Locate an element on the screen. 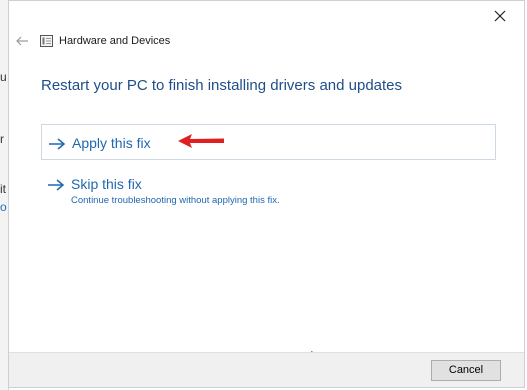  page-title: Hardware and Devices is located at coordinates (115, 41).